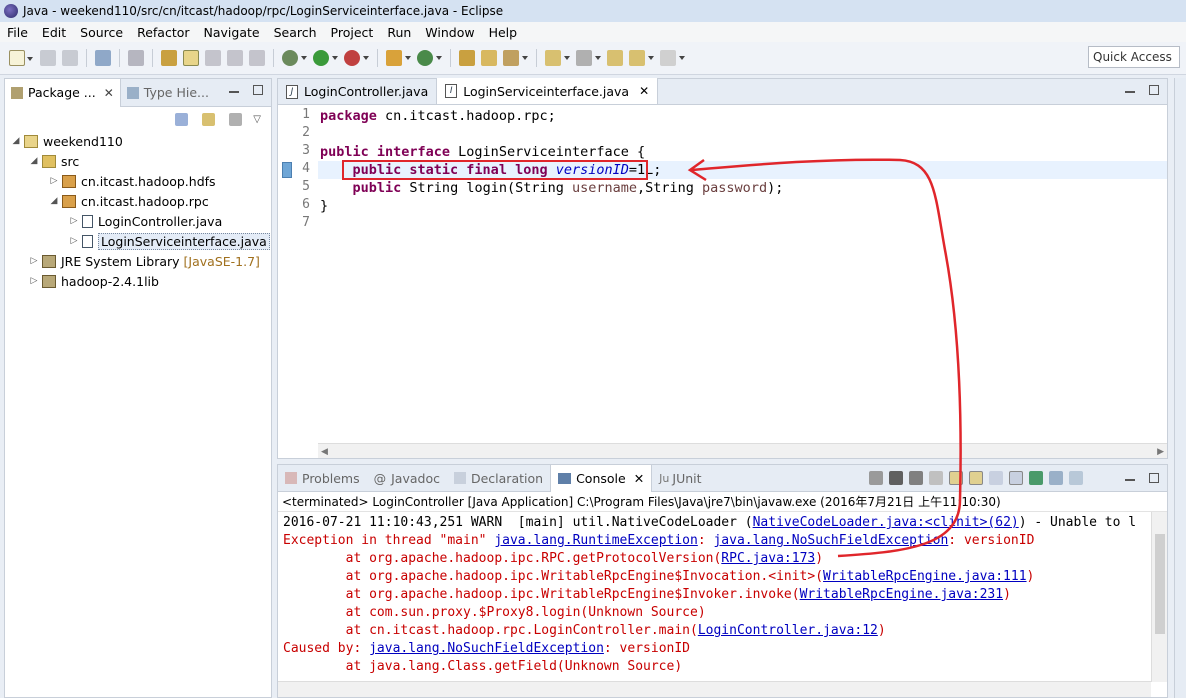 Image resolution: width=1186 pixels, height=698 pixels. Describe the element at coordinates (54, 32) in the screenshot. I see `menu-edit: Edit` at that location.